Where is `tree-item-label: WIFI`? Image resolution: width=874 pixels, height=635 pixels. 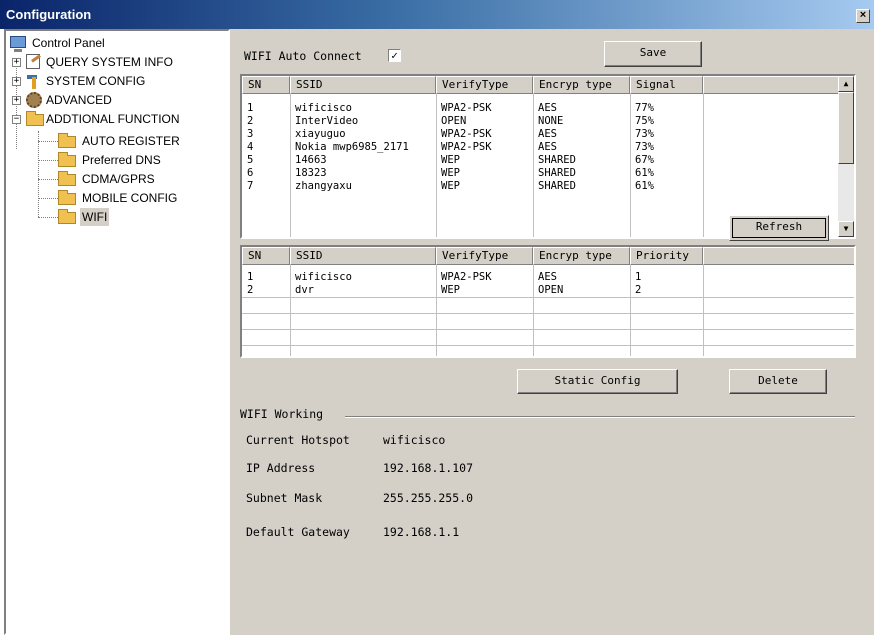
tree-item-label: WIFI is located at coordinates (95, 217).